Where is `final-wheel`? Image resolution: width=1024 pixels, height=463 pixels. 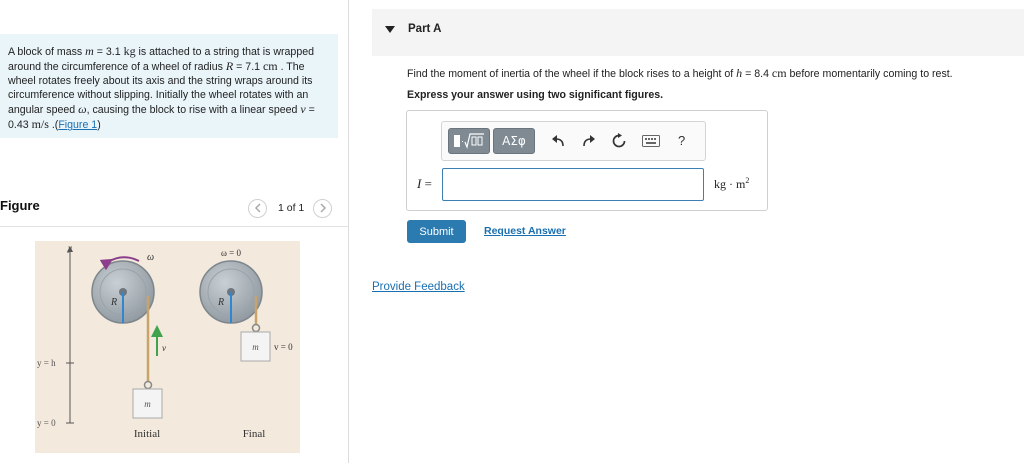 final-wheel is located at coordinates (231, 292).